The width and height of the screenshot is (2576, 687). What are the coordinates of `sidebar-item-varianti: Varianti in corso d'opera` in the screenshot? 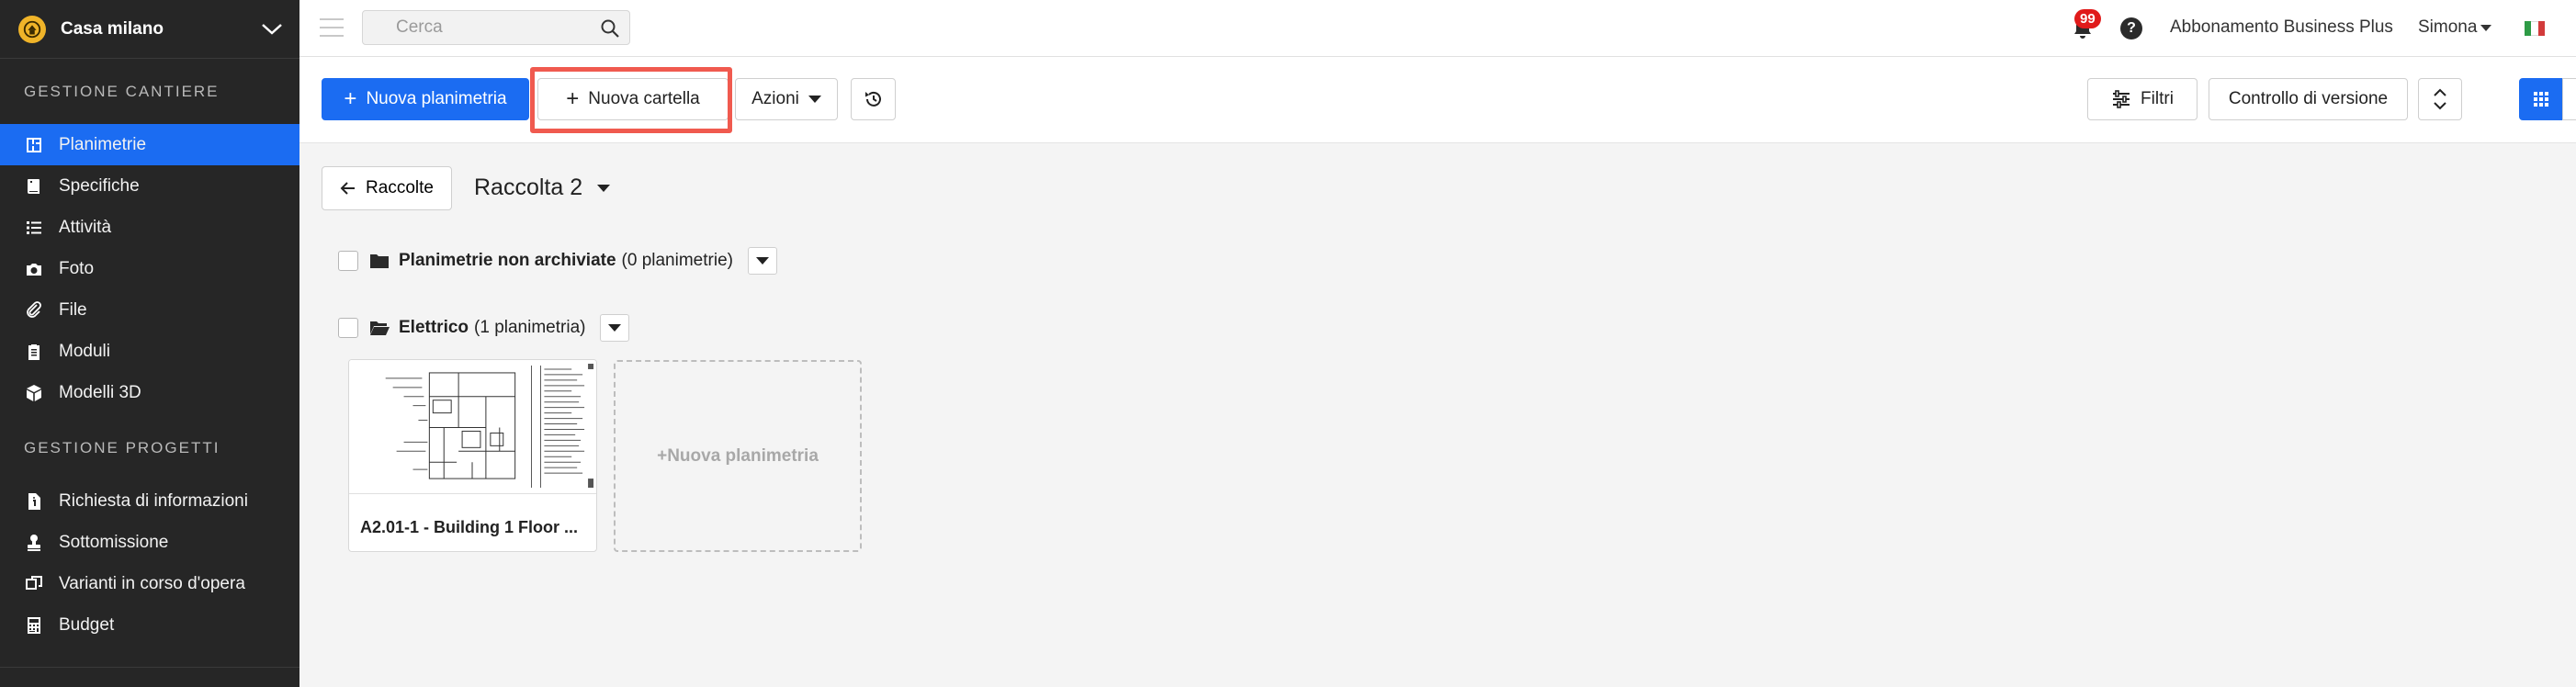 It's located at (149, 583).